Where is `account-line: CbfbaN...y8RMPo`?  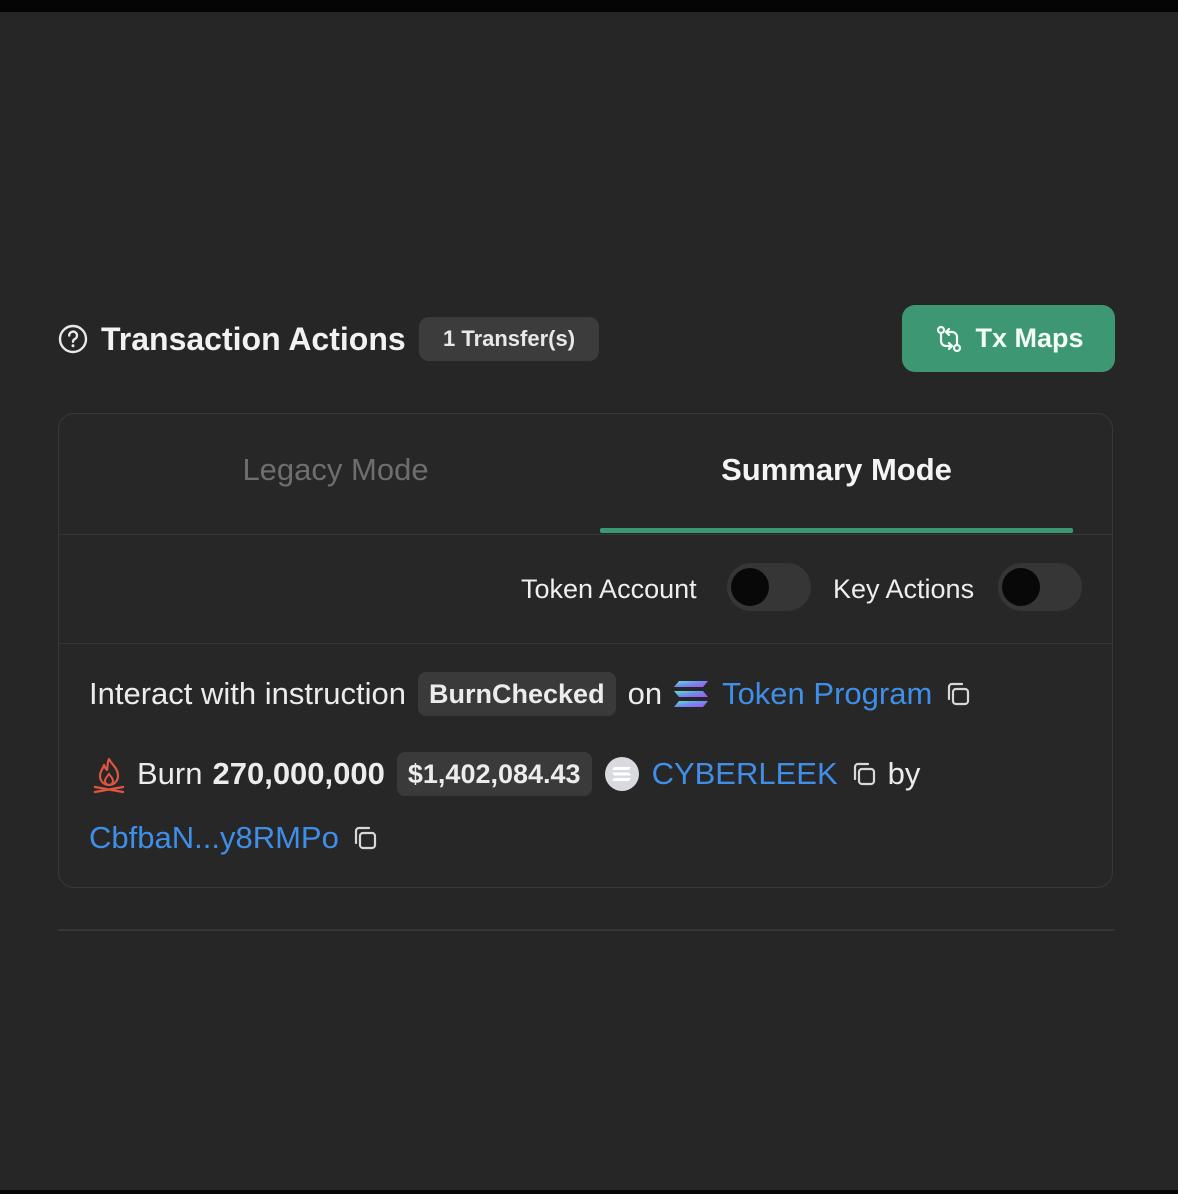
account-line: CbfbaN...y8RMPo is located at coordinates (234, 838).